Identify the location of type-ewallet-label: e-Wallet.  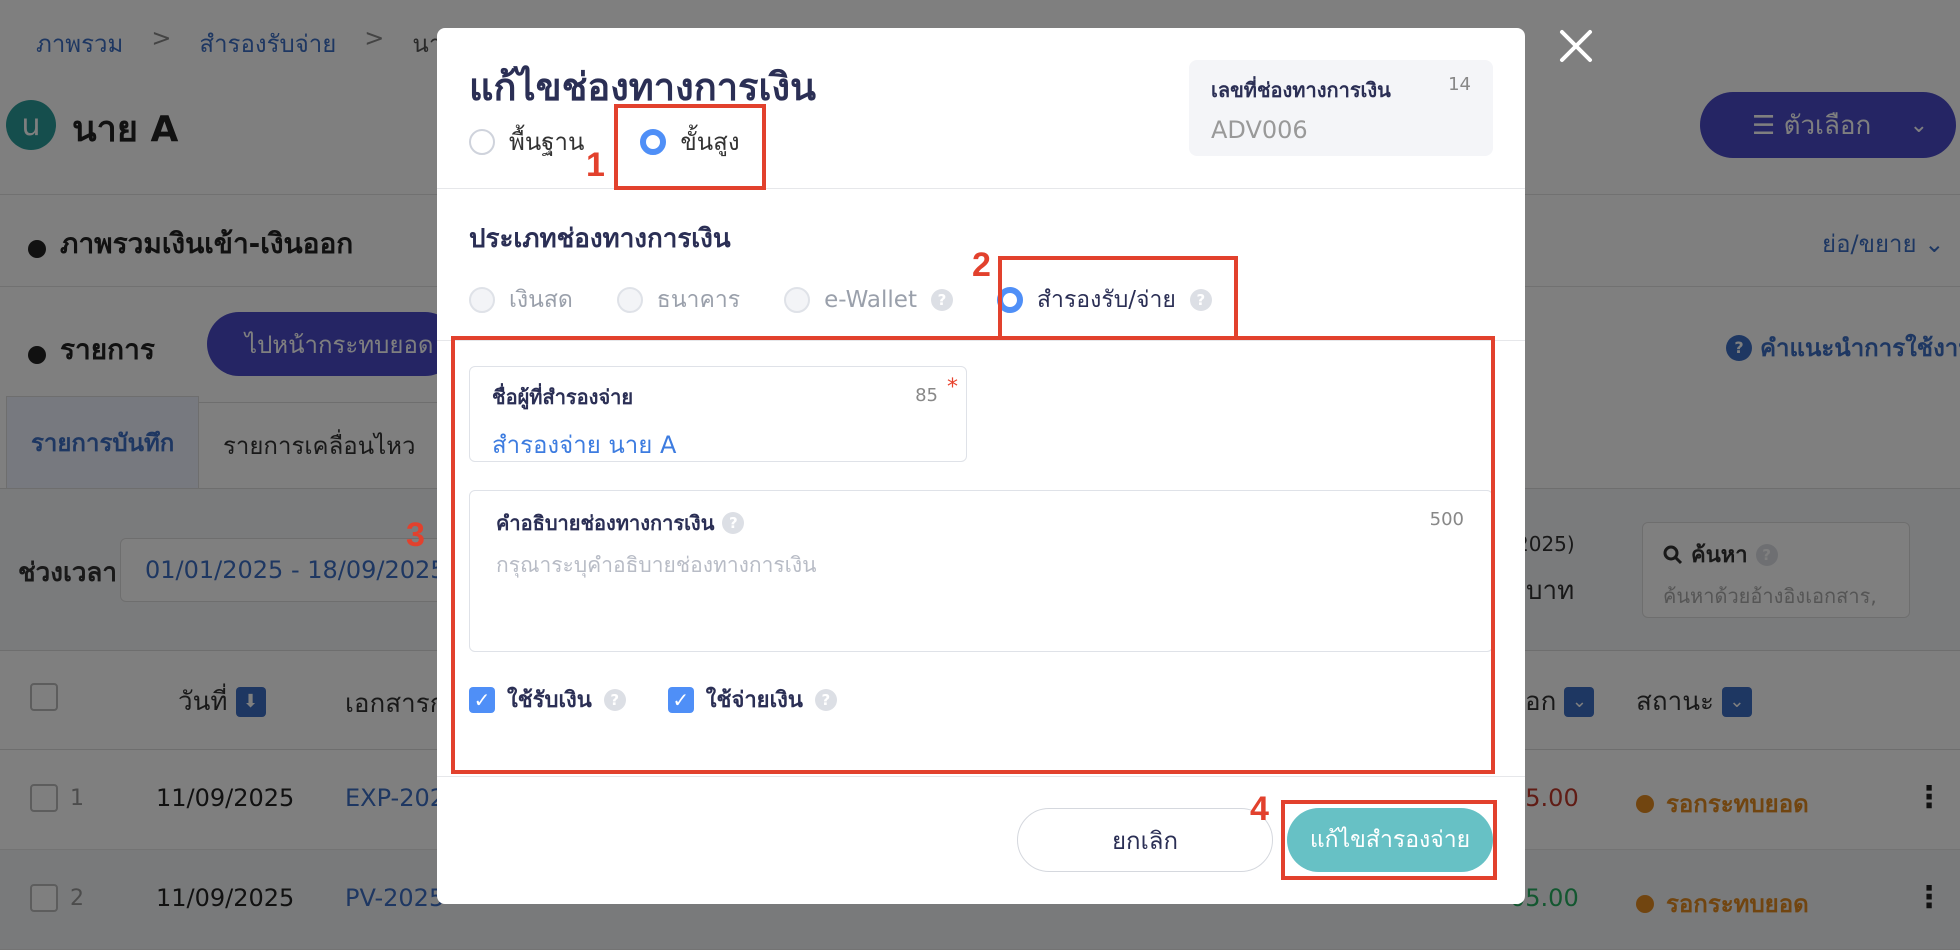
(870, 300).